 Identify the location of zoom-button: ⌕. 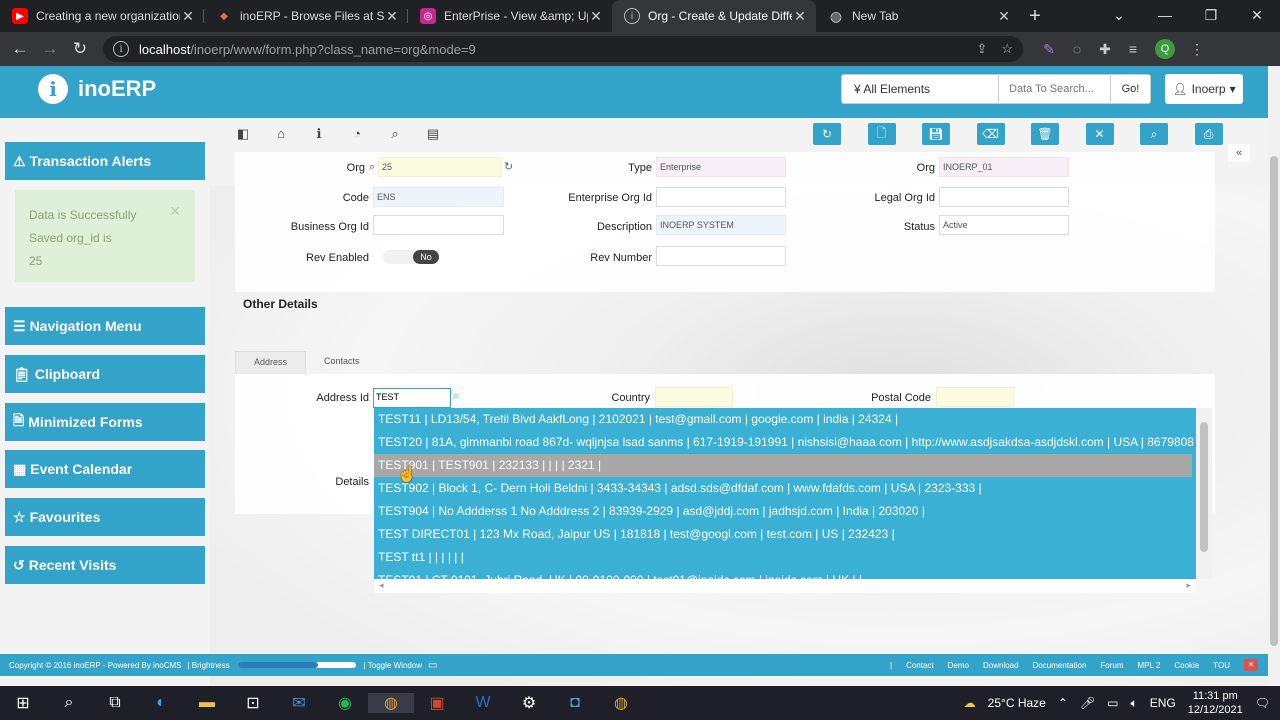
(1154, 134).